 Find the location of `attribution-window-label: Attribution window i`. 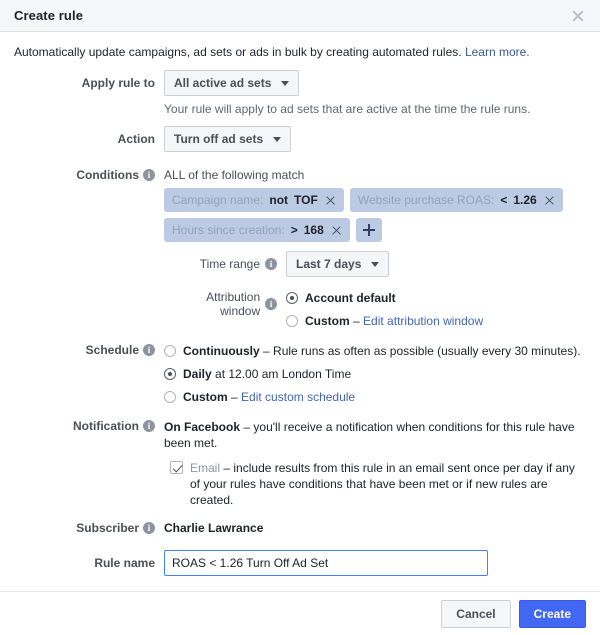

attribution-window-label: Attribution window i is located at coordinates (220, 304).